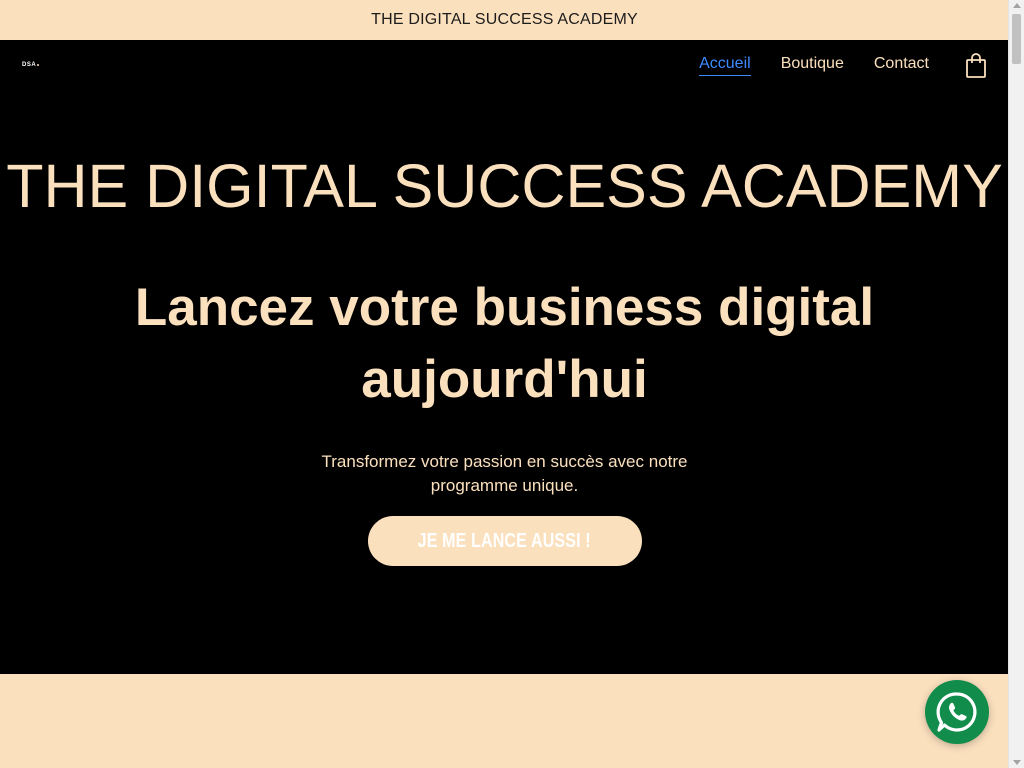 This screenshot has width=1024, height=768. I want to click on shopping-bag-icon, so click(976, 65).